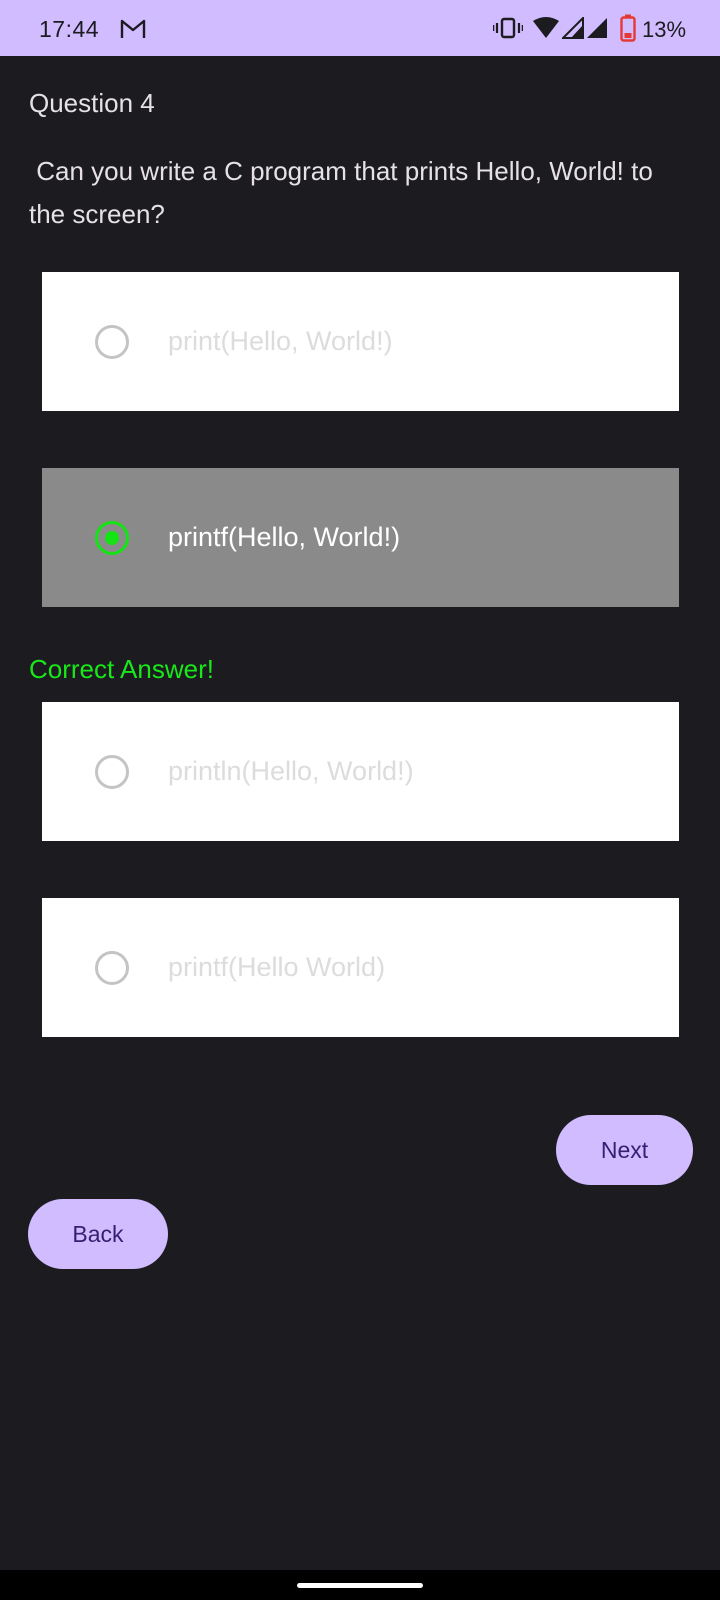 The image size is (720, 1600). I want to click on home-handle, so click(360, 1585).